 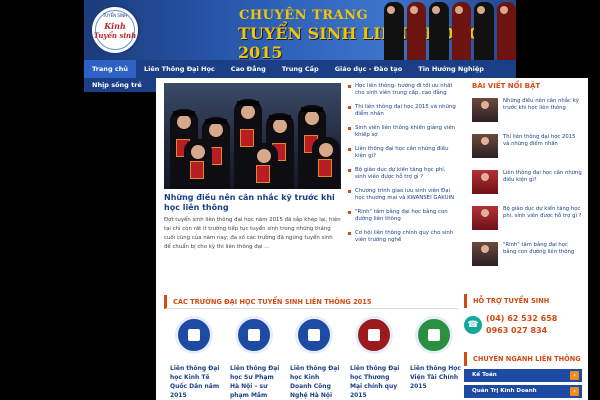 I want to click on main-nav-row2: Nhịp sống trẻ, so click(x=120, y=85).